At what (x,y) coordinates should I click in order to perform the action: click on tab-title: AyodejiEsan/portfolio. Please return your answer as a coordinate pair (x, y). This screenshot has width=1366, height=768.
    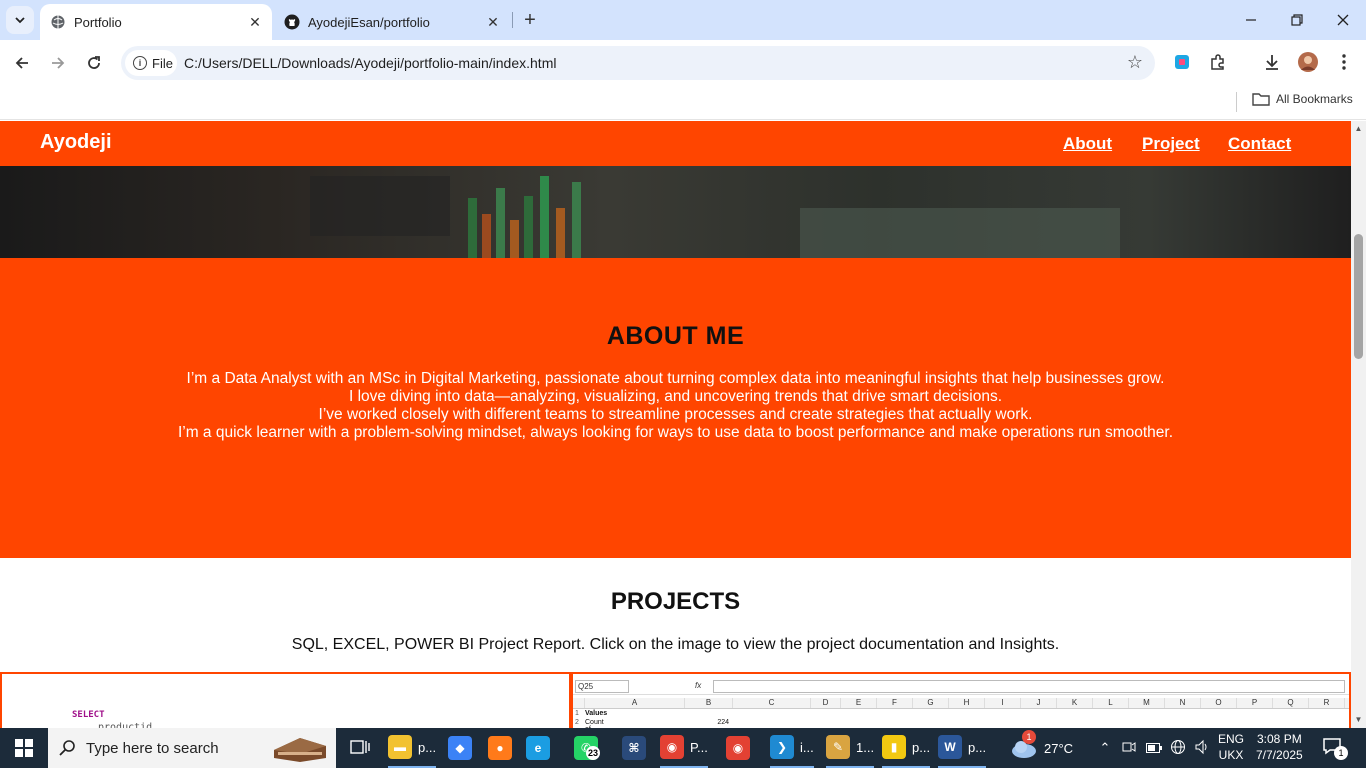
    Looking at the image, I should click on (369, 22).